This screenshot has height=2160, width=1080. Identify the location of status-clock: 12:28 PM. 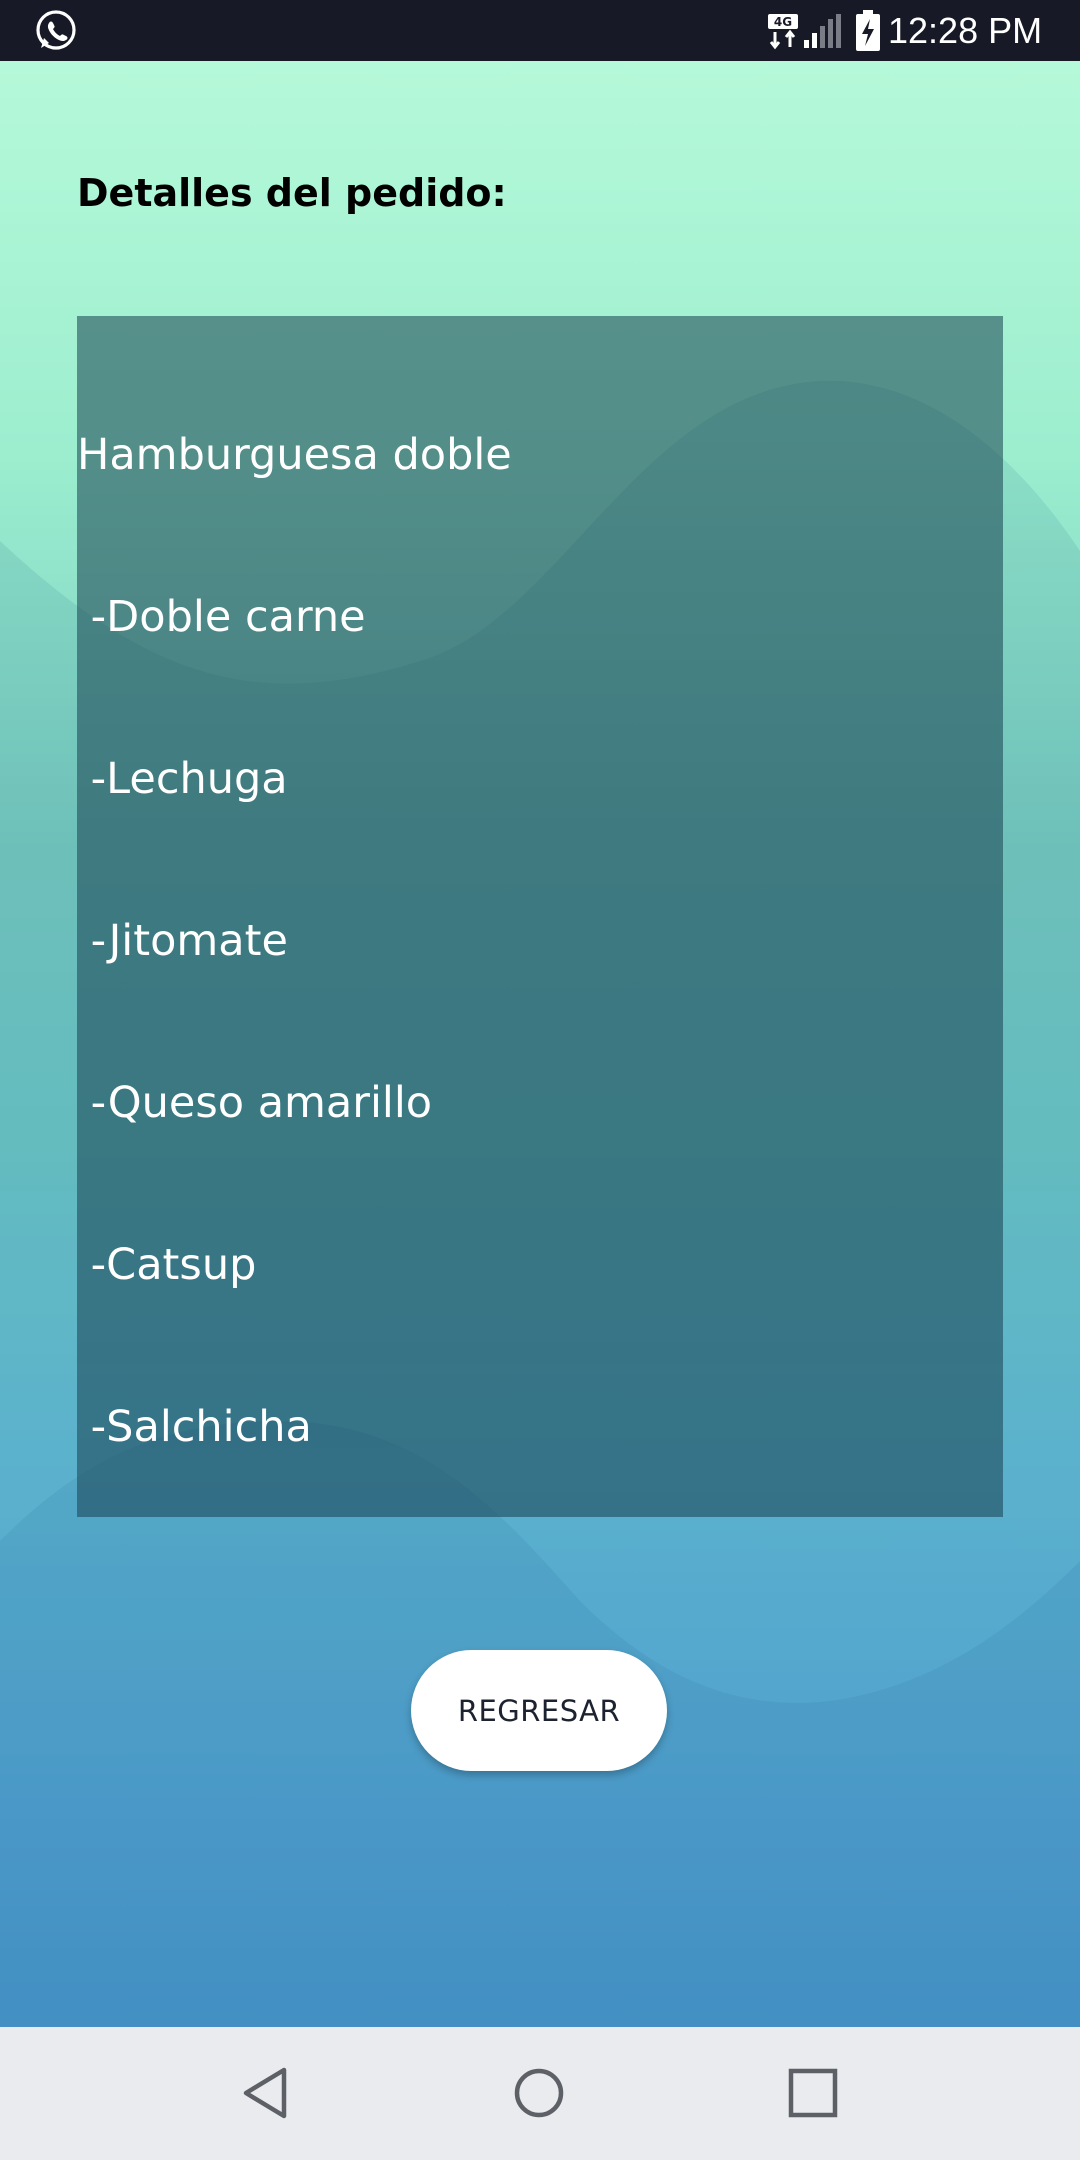
(965, 30).